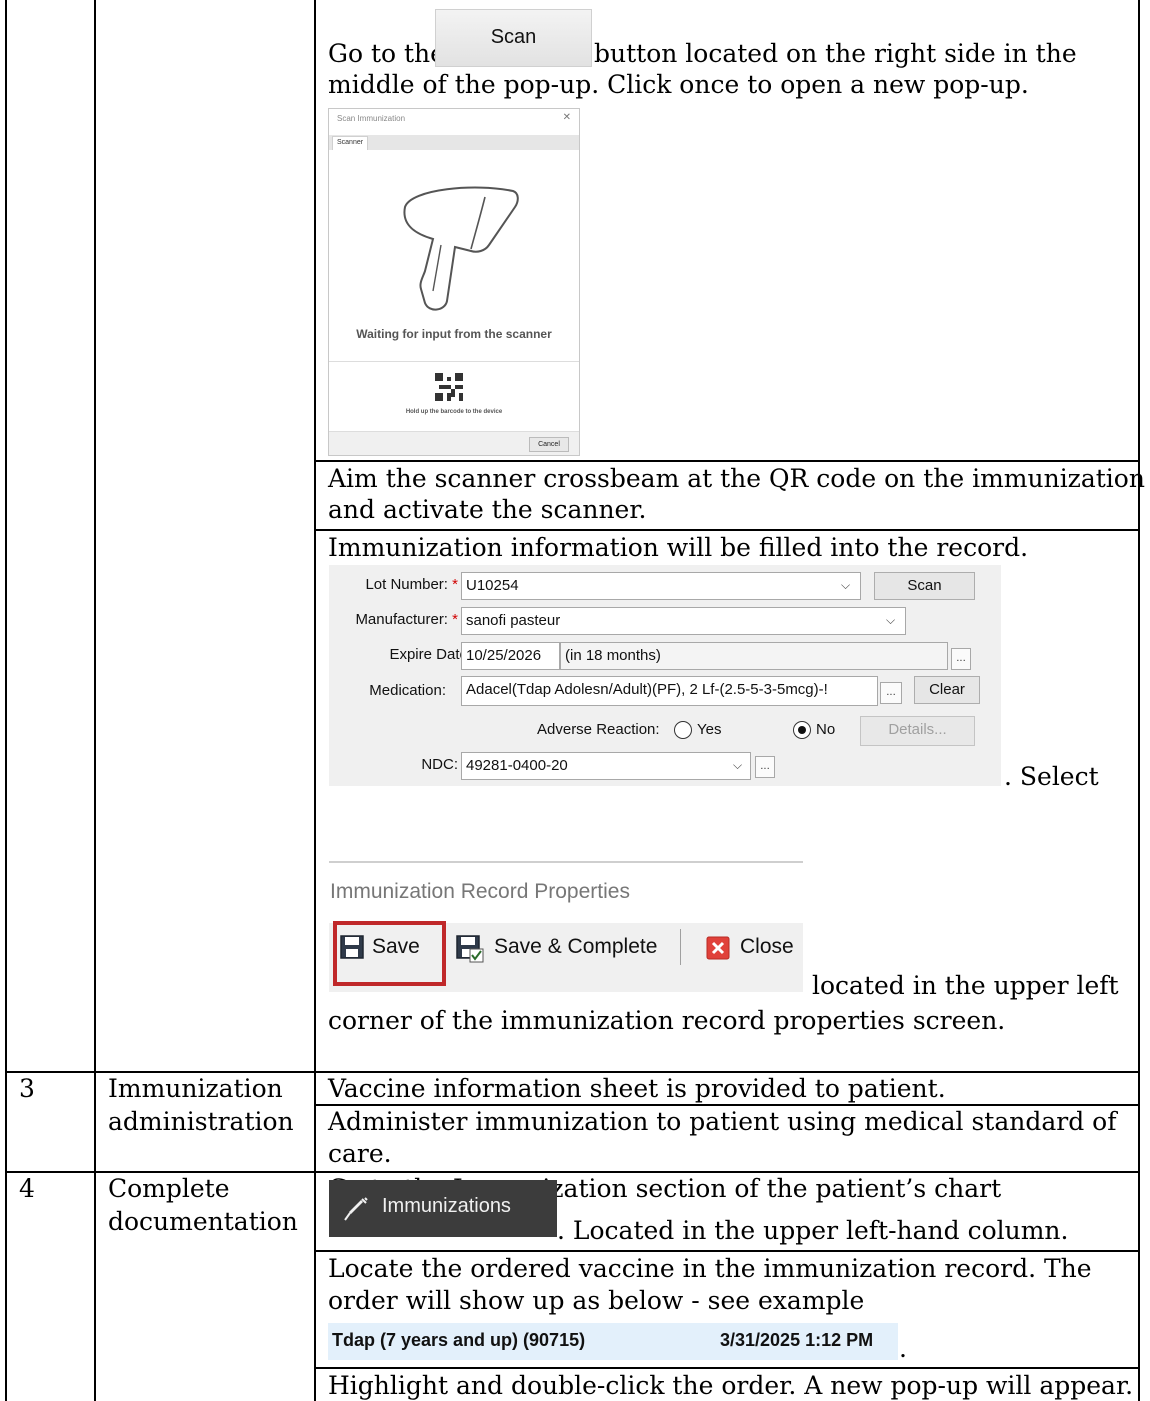  Describe the element at coordinates (813, 1230) in the screenshot. I see `located-left-column-text: . Located in the upper left-hand column.` at that location.